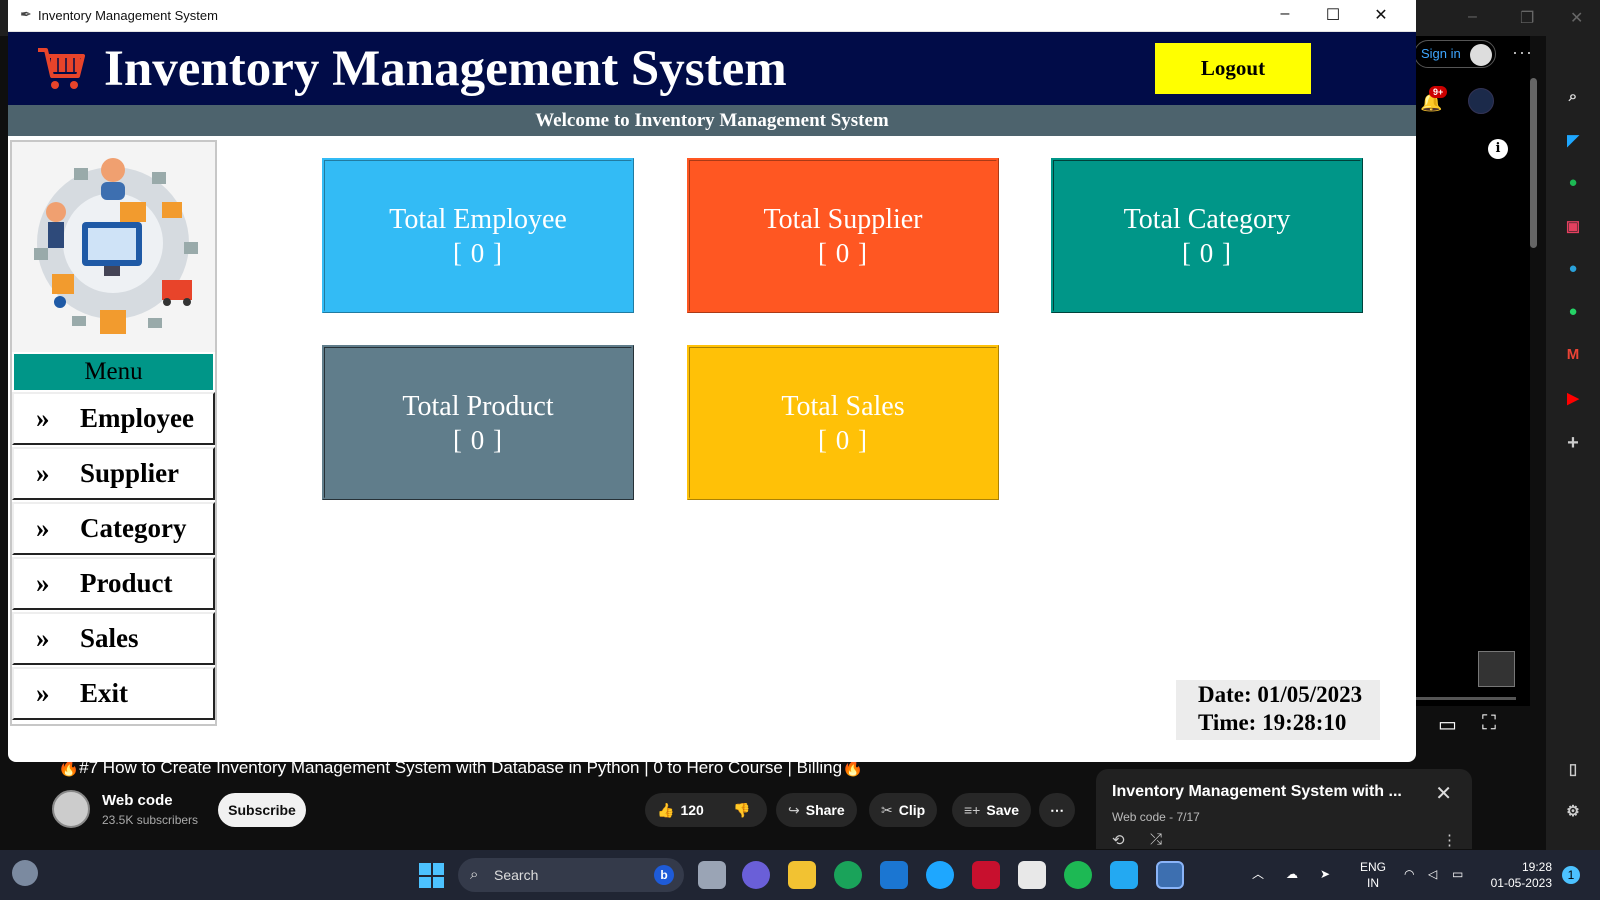  I want to click on system-clock: 19:28 01-05-2023, so click(1516, 875).